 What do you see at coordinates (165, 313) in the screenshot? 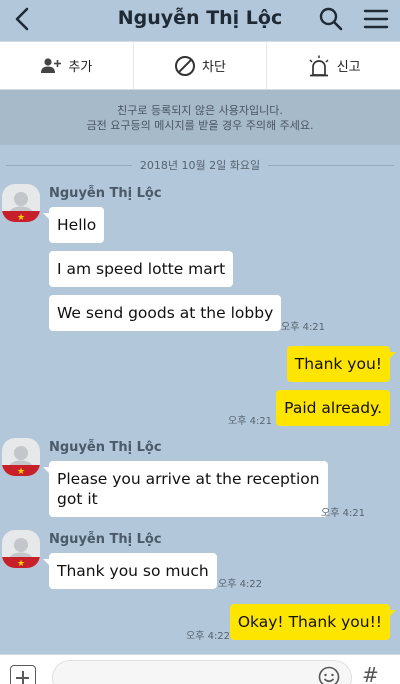
I see `message-bubble: We send goods at the lobby` at bounding box center [165, 313].